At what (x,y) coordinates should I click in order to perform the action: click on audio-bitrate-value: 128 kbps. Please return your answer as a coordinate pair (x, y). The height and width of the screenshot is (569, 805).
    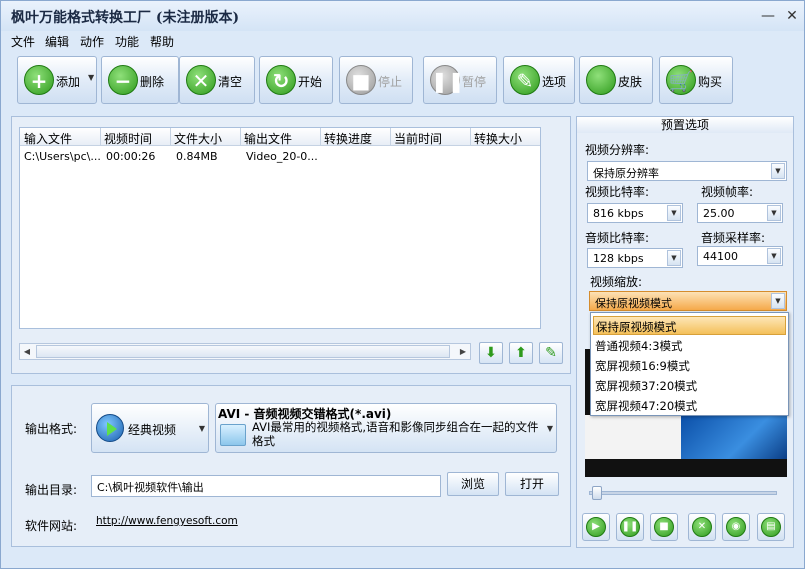
    Looking at the image, I should click on (618, 258).